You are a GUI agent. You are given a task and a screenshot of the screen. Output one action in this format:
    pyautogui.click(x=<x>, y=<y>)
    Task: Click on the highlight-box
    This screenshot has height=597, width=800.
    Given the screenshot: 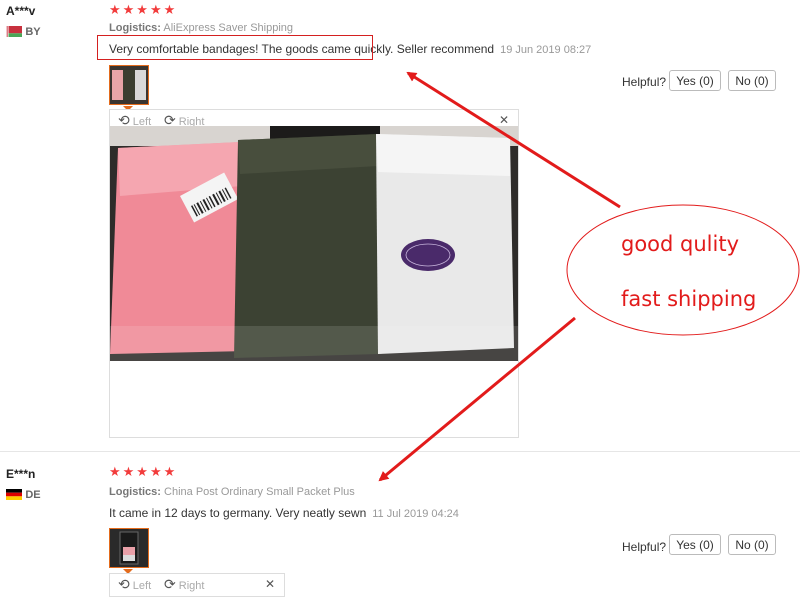 What is the action you would take?
    pyautogui.click(x=235, y=47)
    